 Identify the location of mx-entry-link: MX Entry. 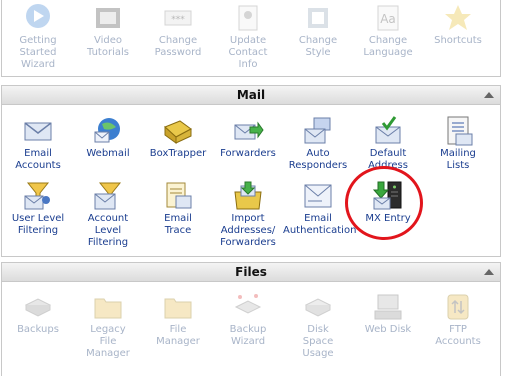
(388, 202).